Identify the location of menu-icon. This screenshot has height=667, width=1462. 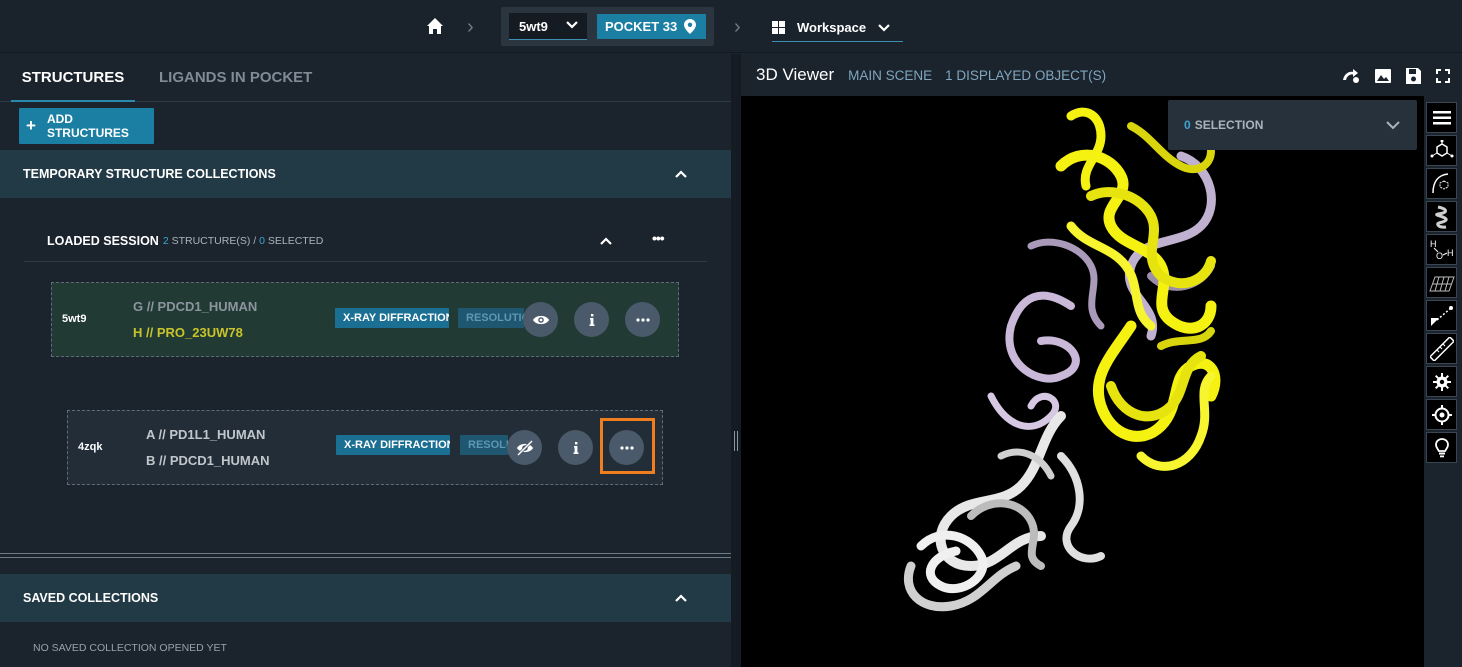
(1441, 117).